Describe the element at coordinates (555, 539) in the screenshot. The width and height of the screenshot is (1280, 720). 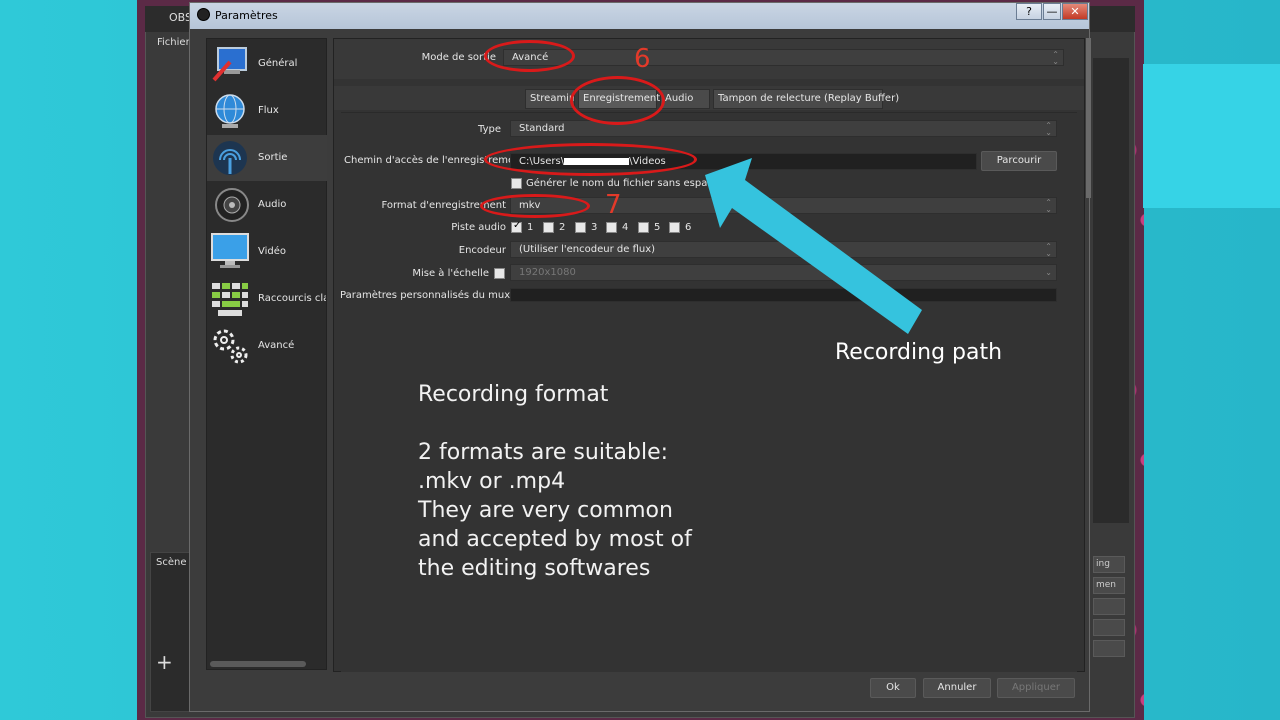
I see `caption-line: and accepted by most of` at that location.